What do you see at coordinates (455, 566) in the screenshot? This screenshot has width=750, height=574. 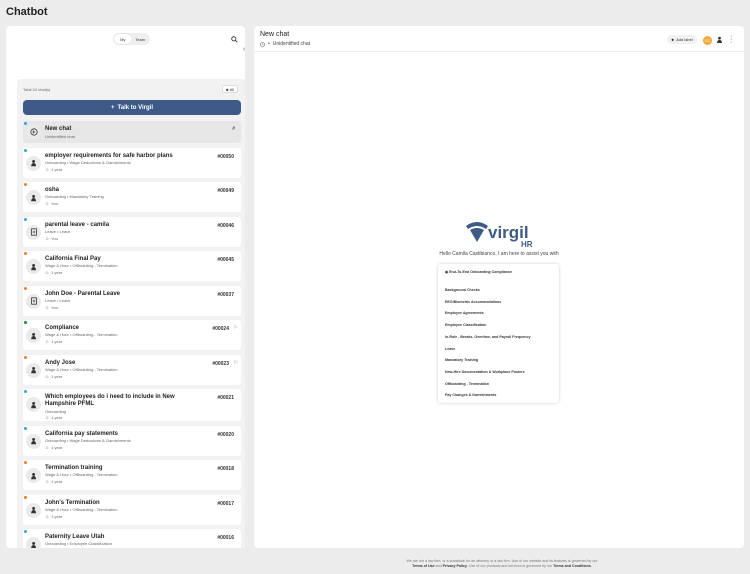 I see `privacy-link: Privacy Policy` at bounding box center [455, 566].